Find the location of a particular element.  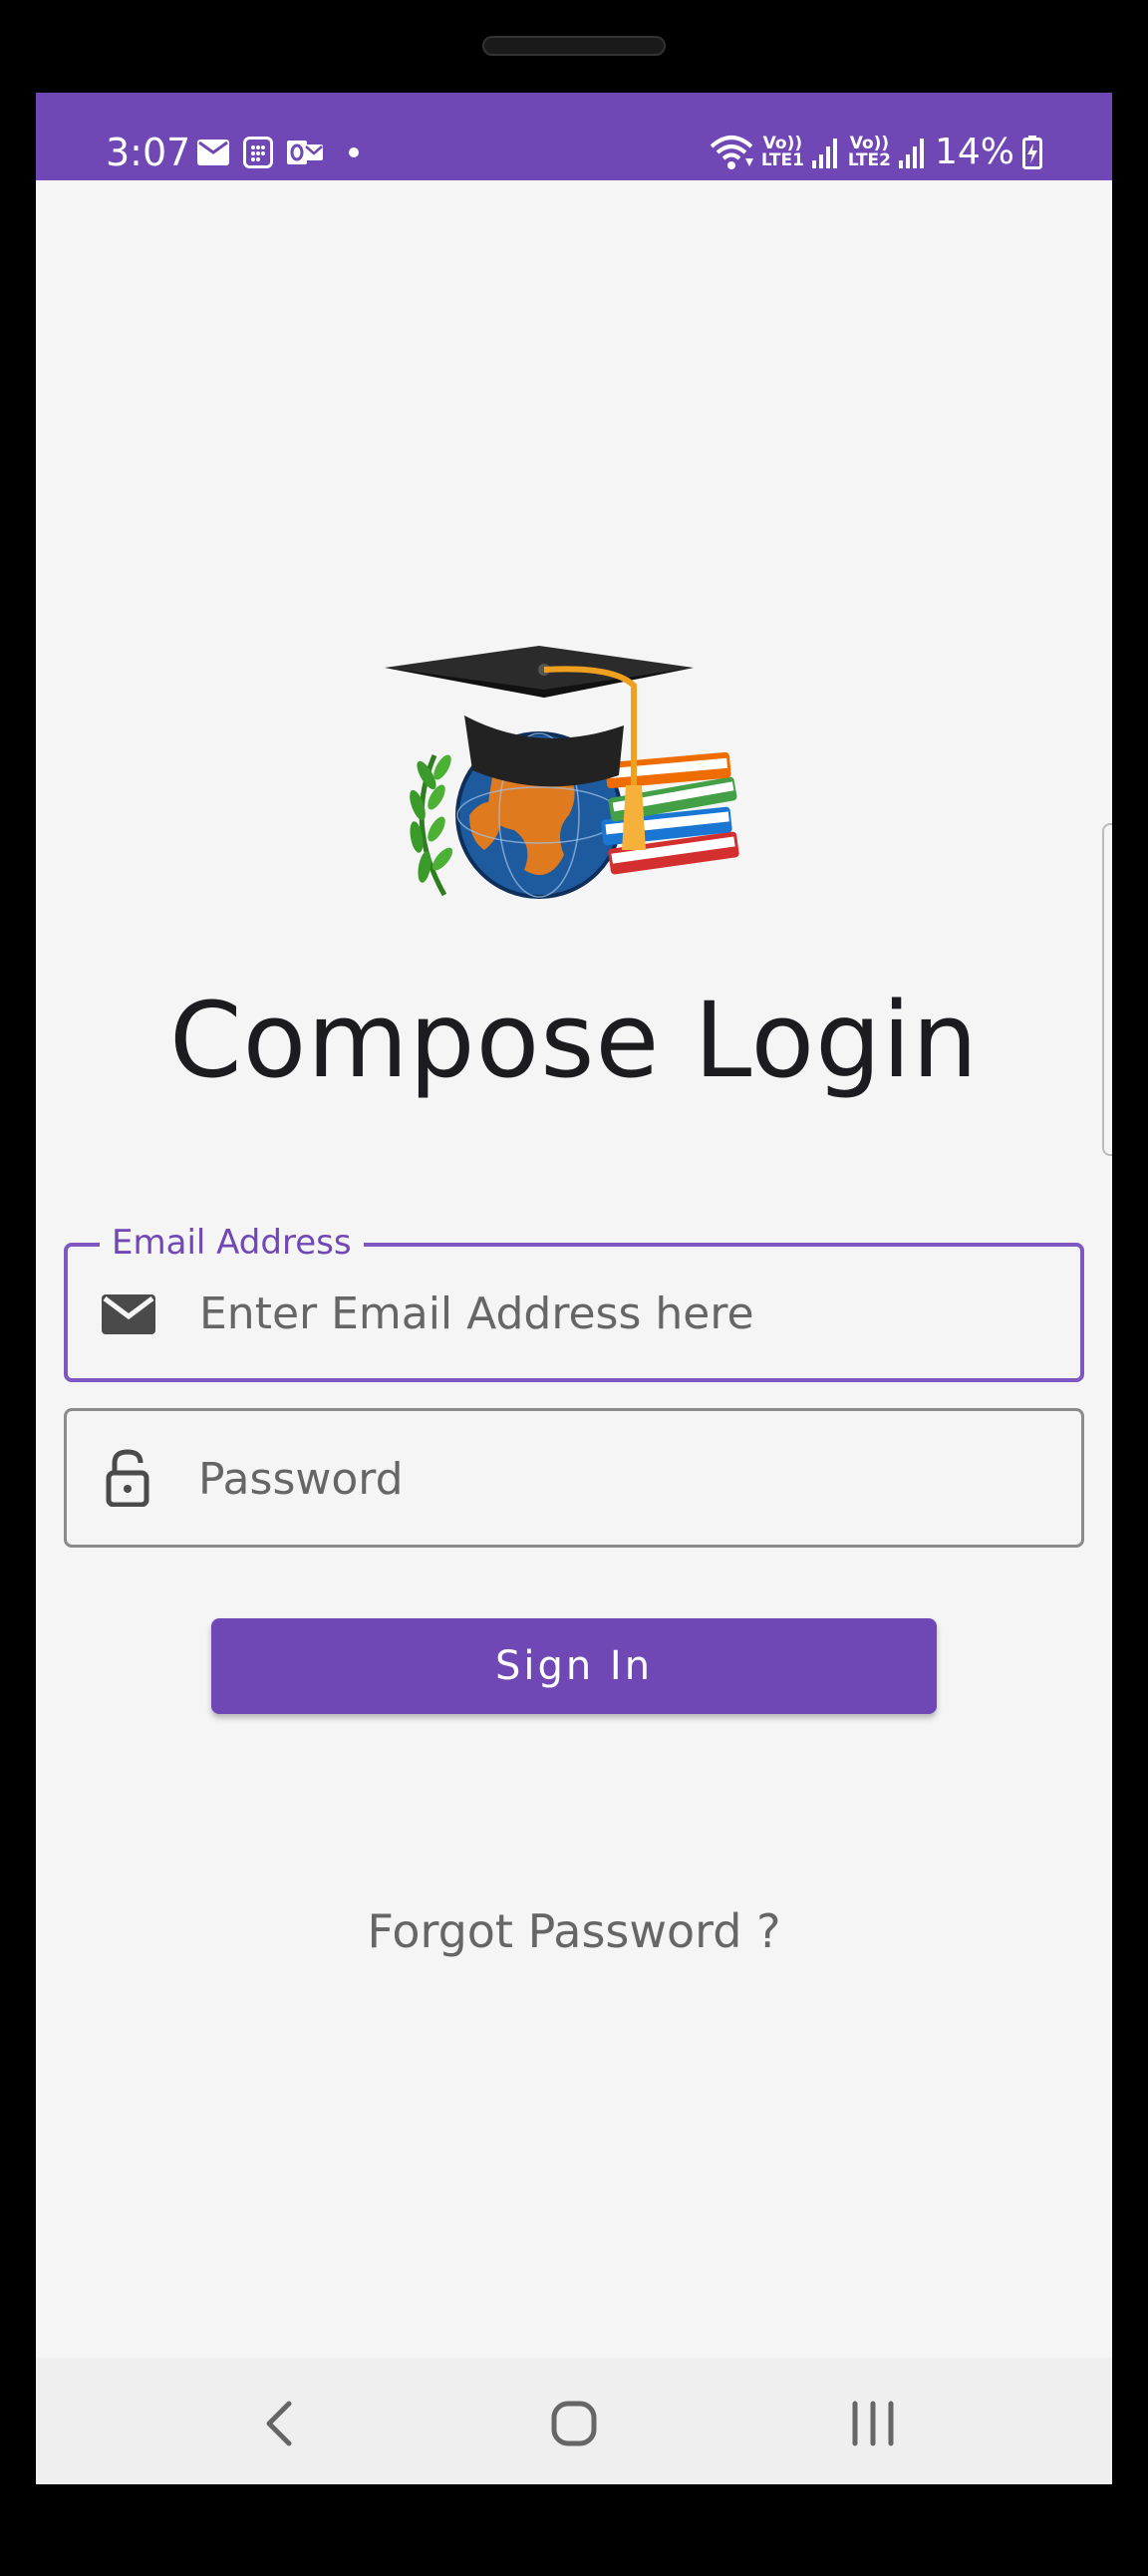

password-field is located at coordinates (574, 1478).